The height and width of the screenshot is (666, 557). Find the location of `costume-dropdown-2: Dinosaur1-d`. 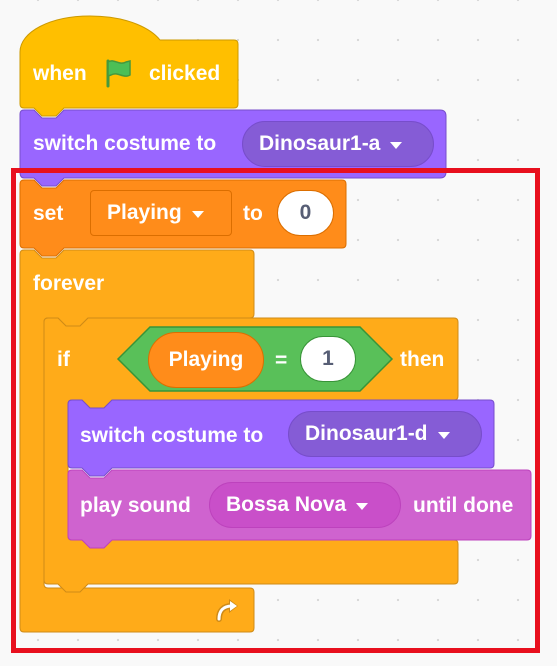

costume-dropdown-2: Dinosaur1-d is located at coordinates (385, 434).